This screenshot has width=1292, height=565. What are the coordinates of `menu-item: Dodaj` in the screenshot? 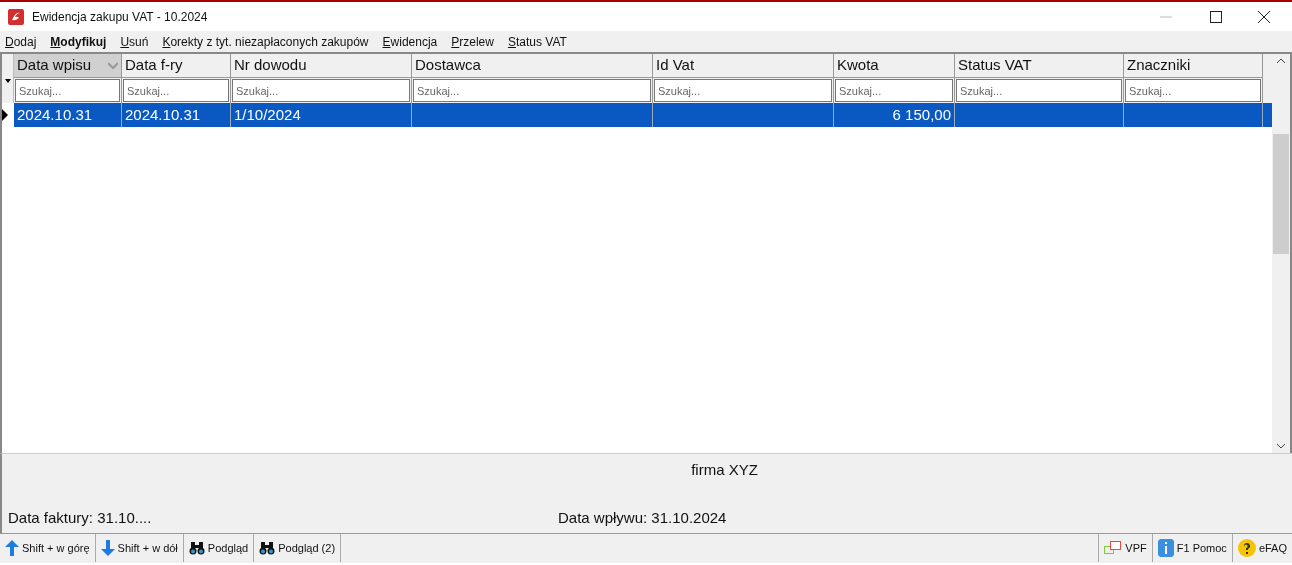 It's located at (21, 41).